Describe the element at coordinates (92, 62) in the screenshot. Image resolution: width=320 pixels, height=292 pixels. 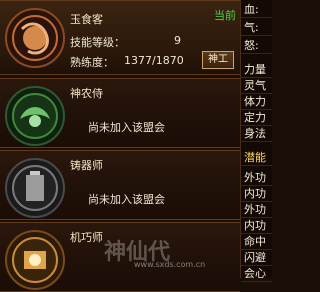
I see `proficiency-label: 熟练度：` at that location.